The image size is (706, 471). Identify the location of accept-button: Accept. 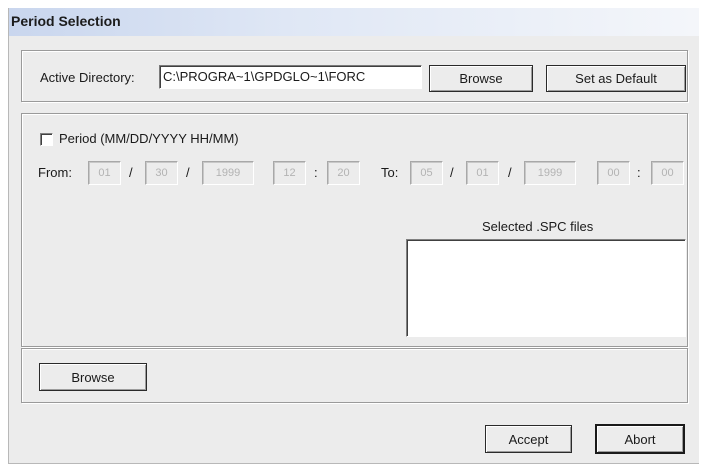
(528, 439).